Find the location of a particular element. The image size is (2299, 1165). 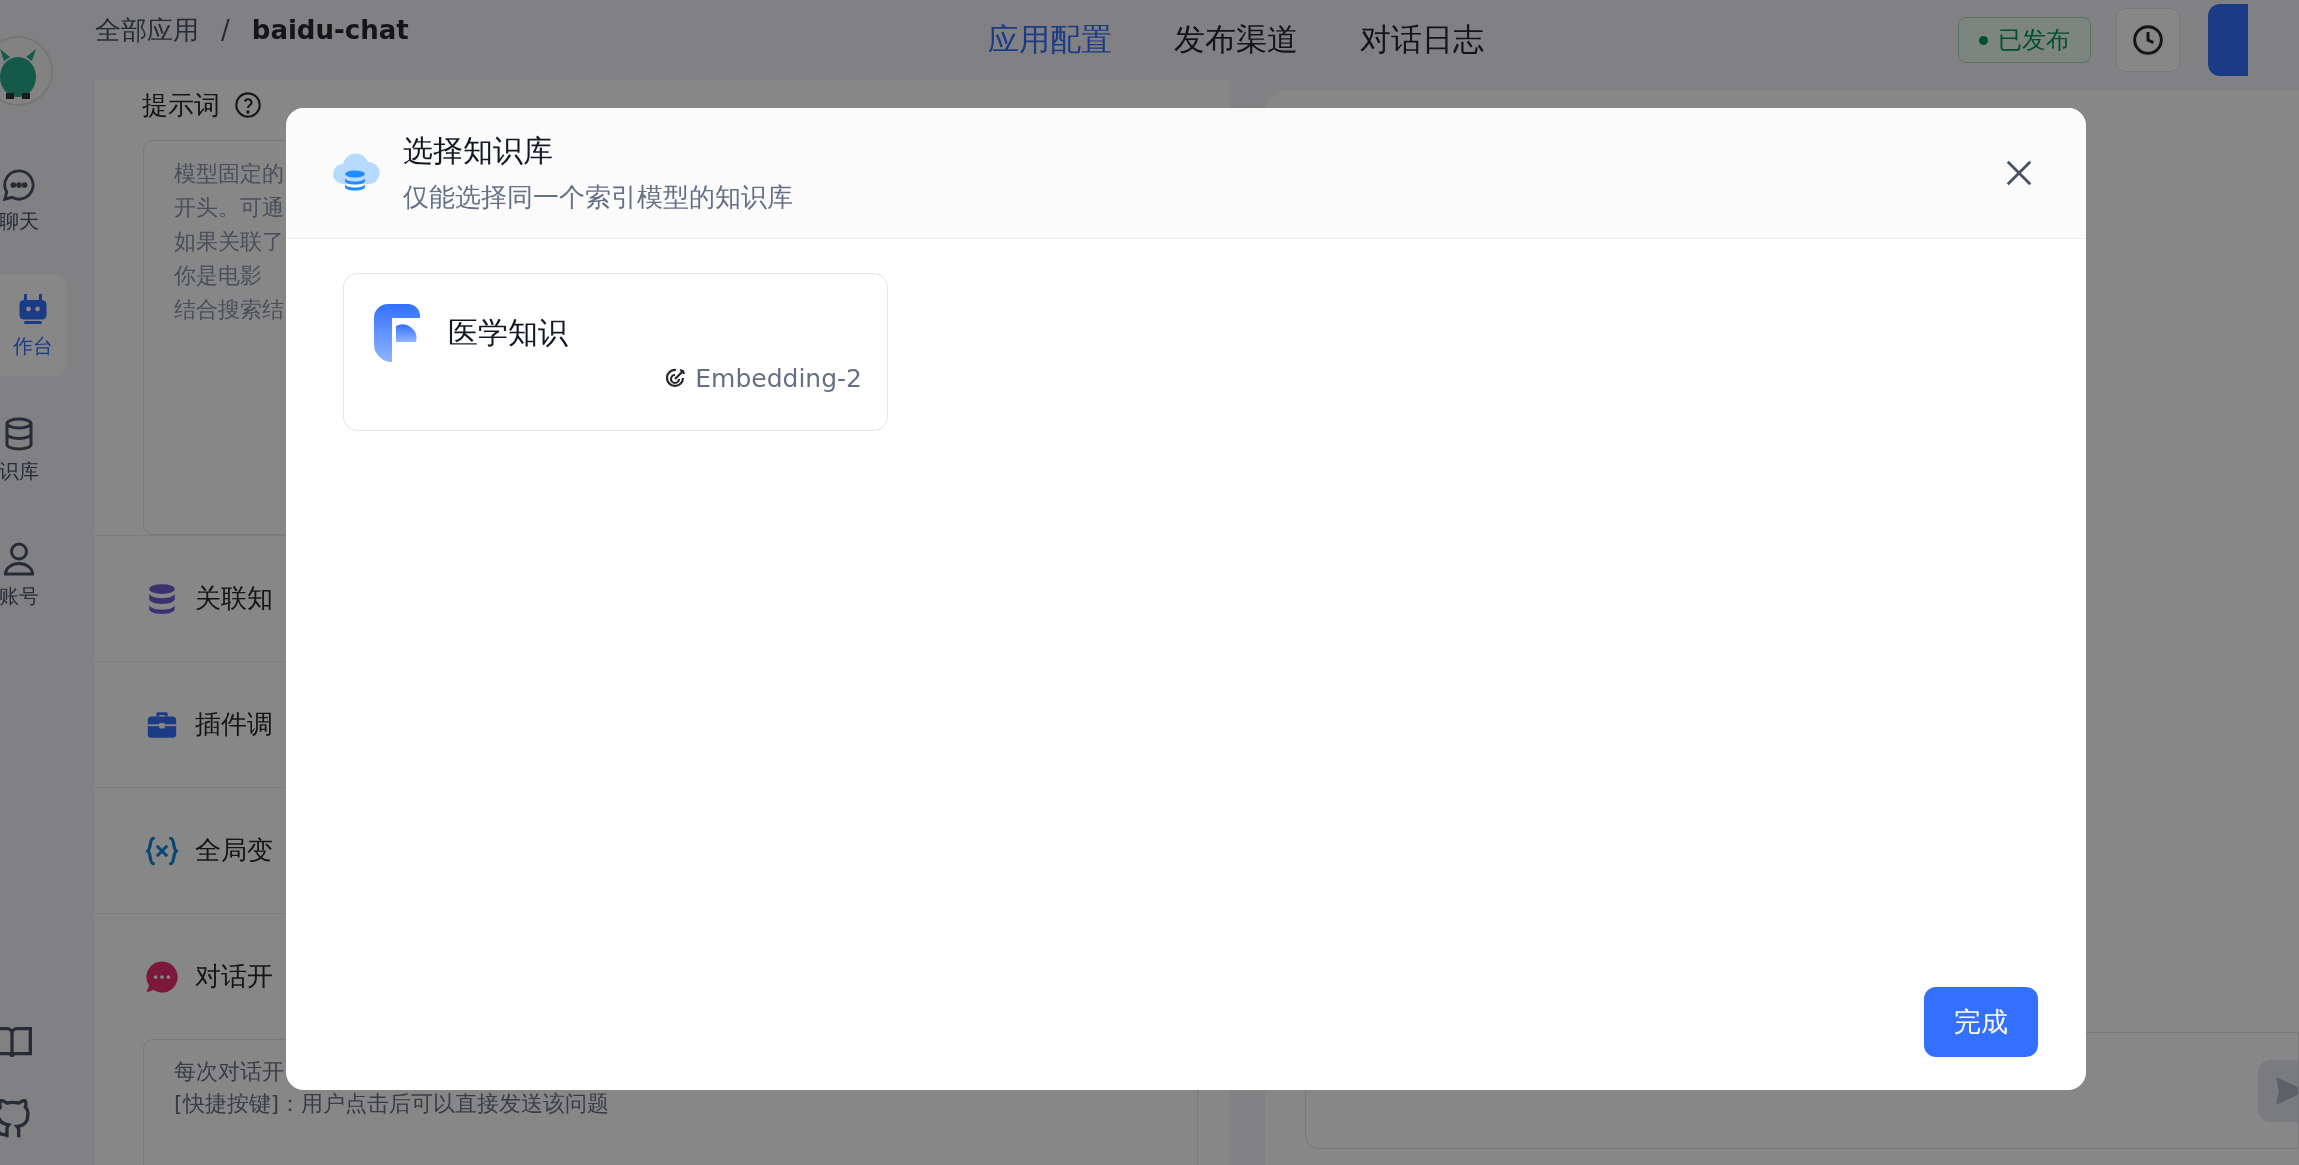

cat-silhouette-icon is located at coordinates (16, 1119).